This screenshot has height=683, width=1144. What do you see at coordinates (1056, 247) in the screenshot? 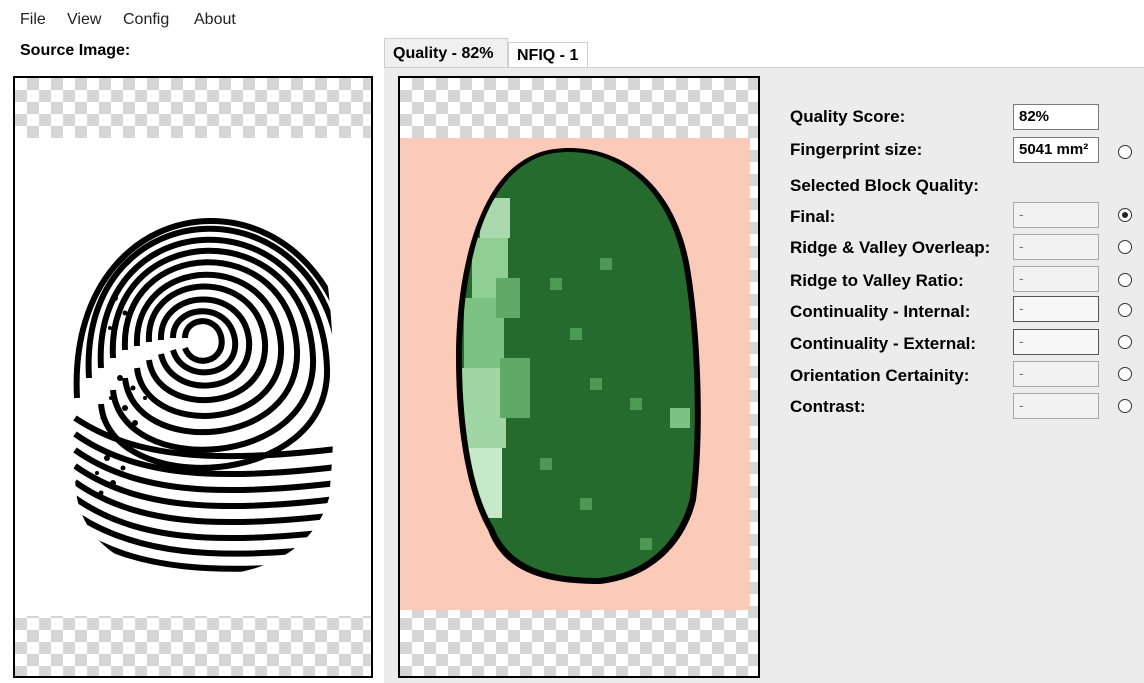
I see `ridge-valley-overleap-field: -` at bounding box center [1056, 247].